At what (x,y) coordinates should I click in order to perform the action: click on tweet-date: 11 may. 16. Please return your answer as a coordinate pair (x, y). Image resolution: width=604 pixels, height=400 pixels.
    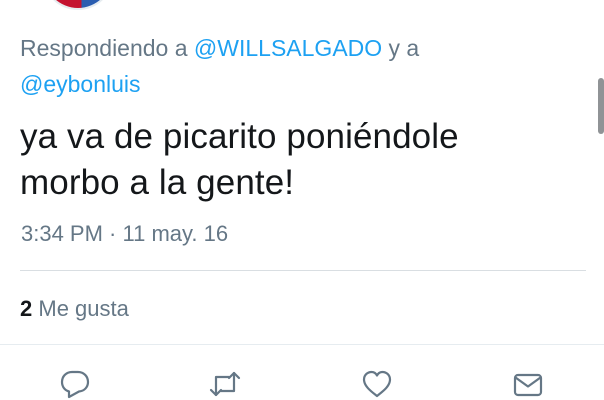
    Looking at the image, I should click on (175, 233).